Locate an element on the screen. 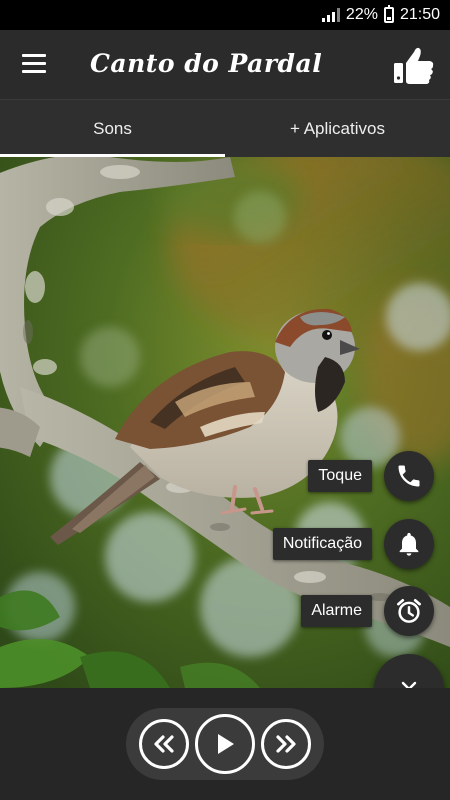  clock-time: 21:50 is located at coordinates (419, 14).